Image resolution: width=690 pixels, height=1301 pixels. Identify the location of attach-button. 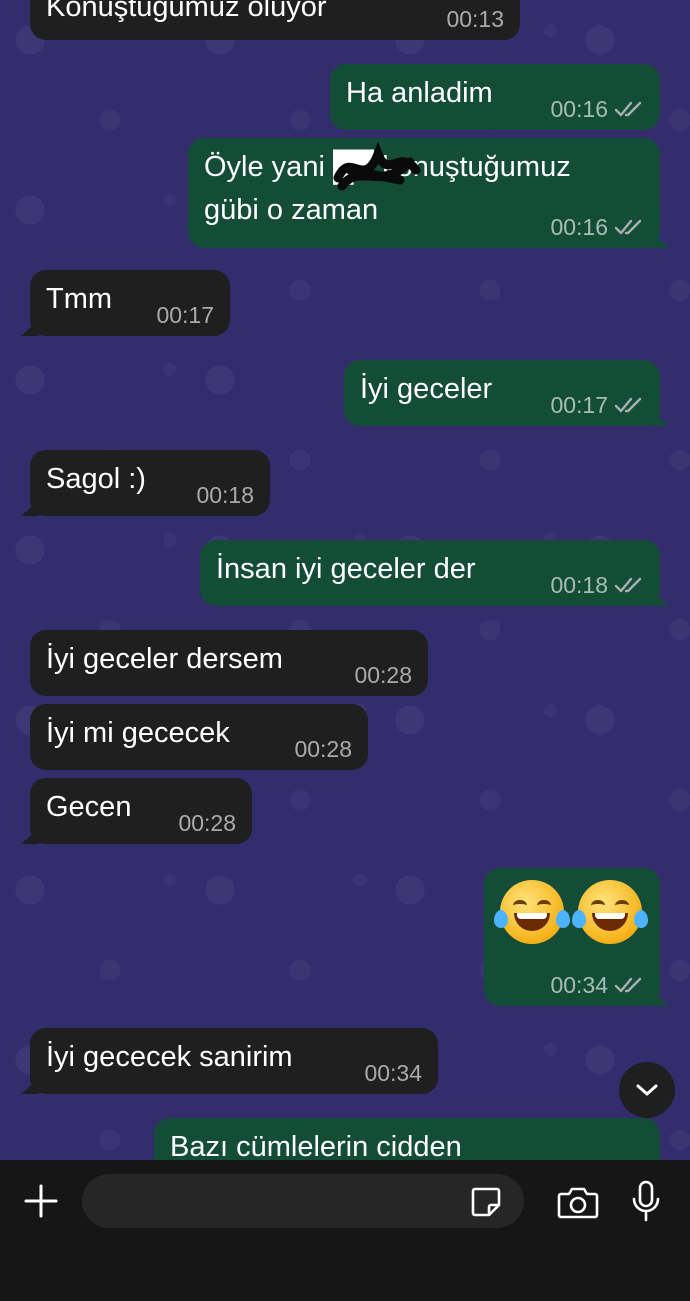
(41, 1201).